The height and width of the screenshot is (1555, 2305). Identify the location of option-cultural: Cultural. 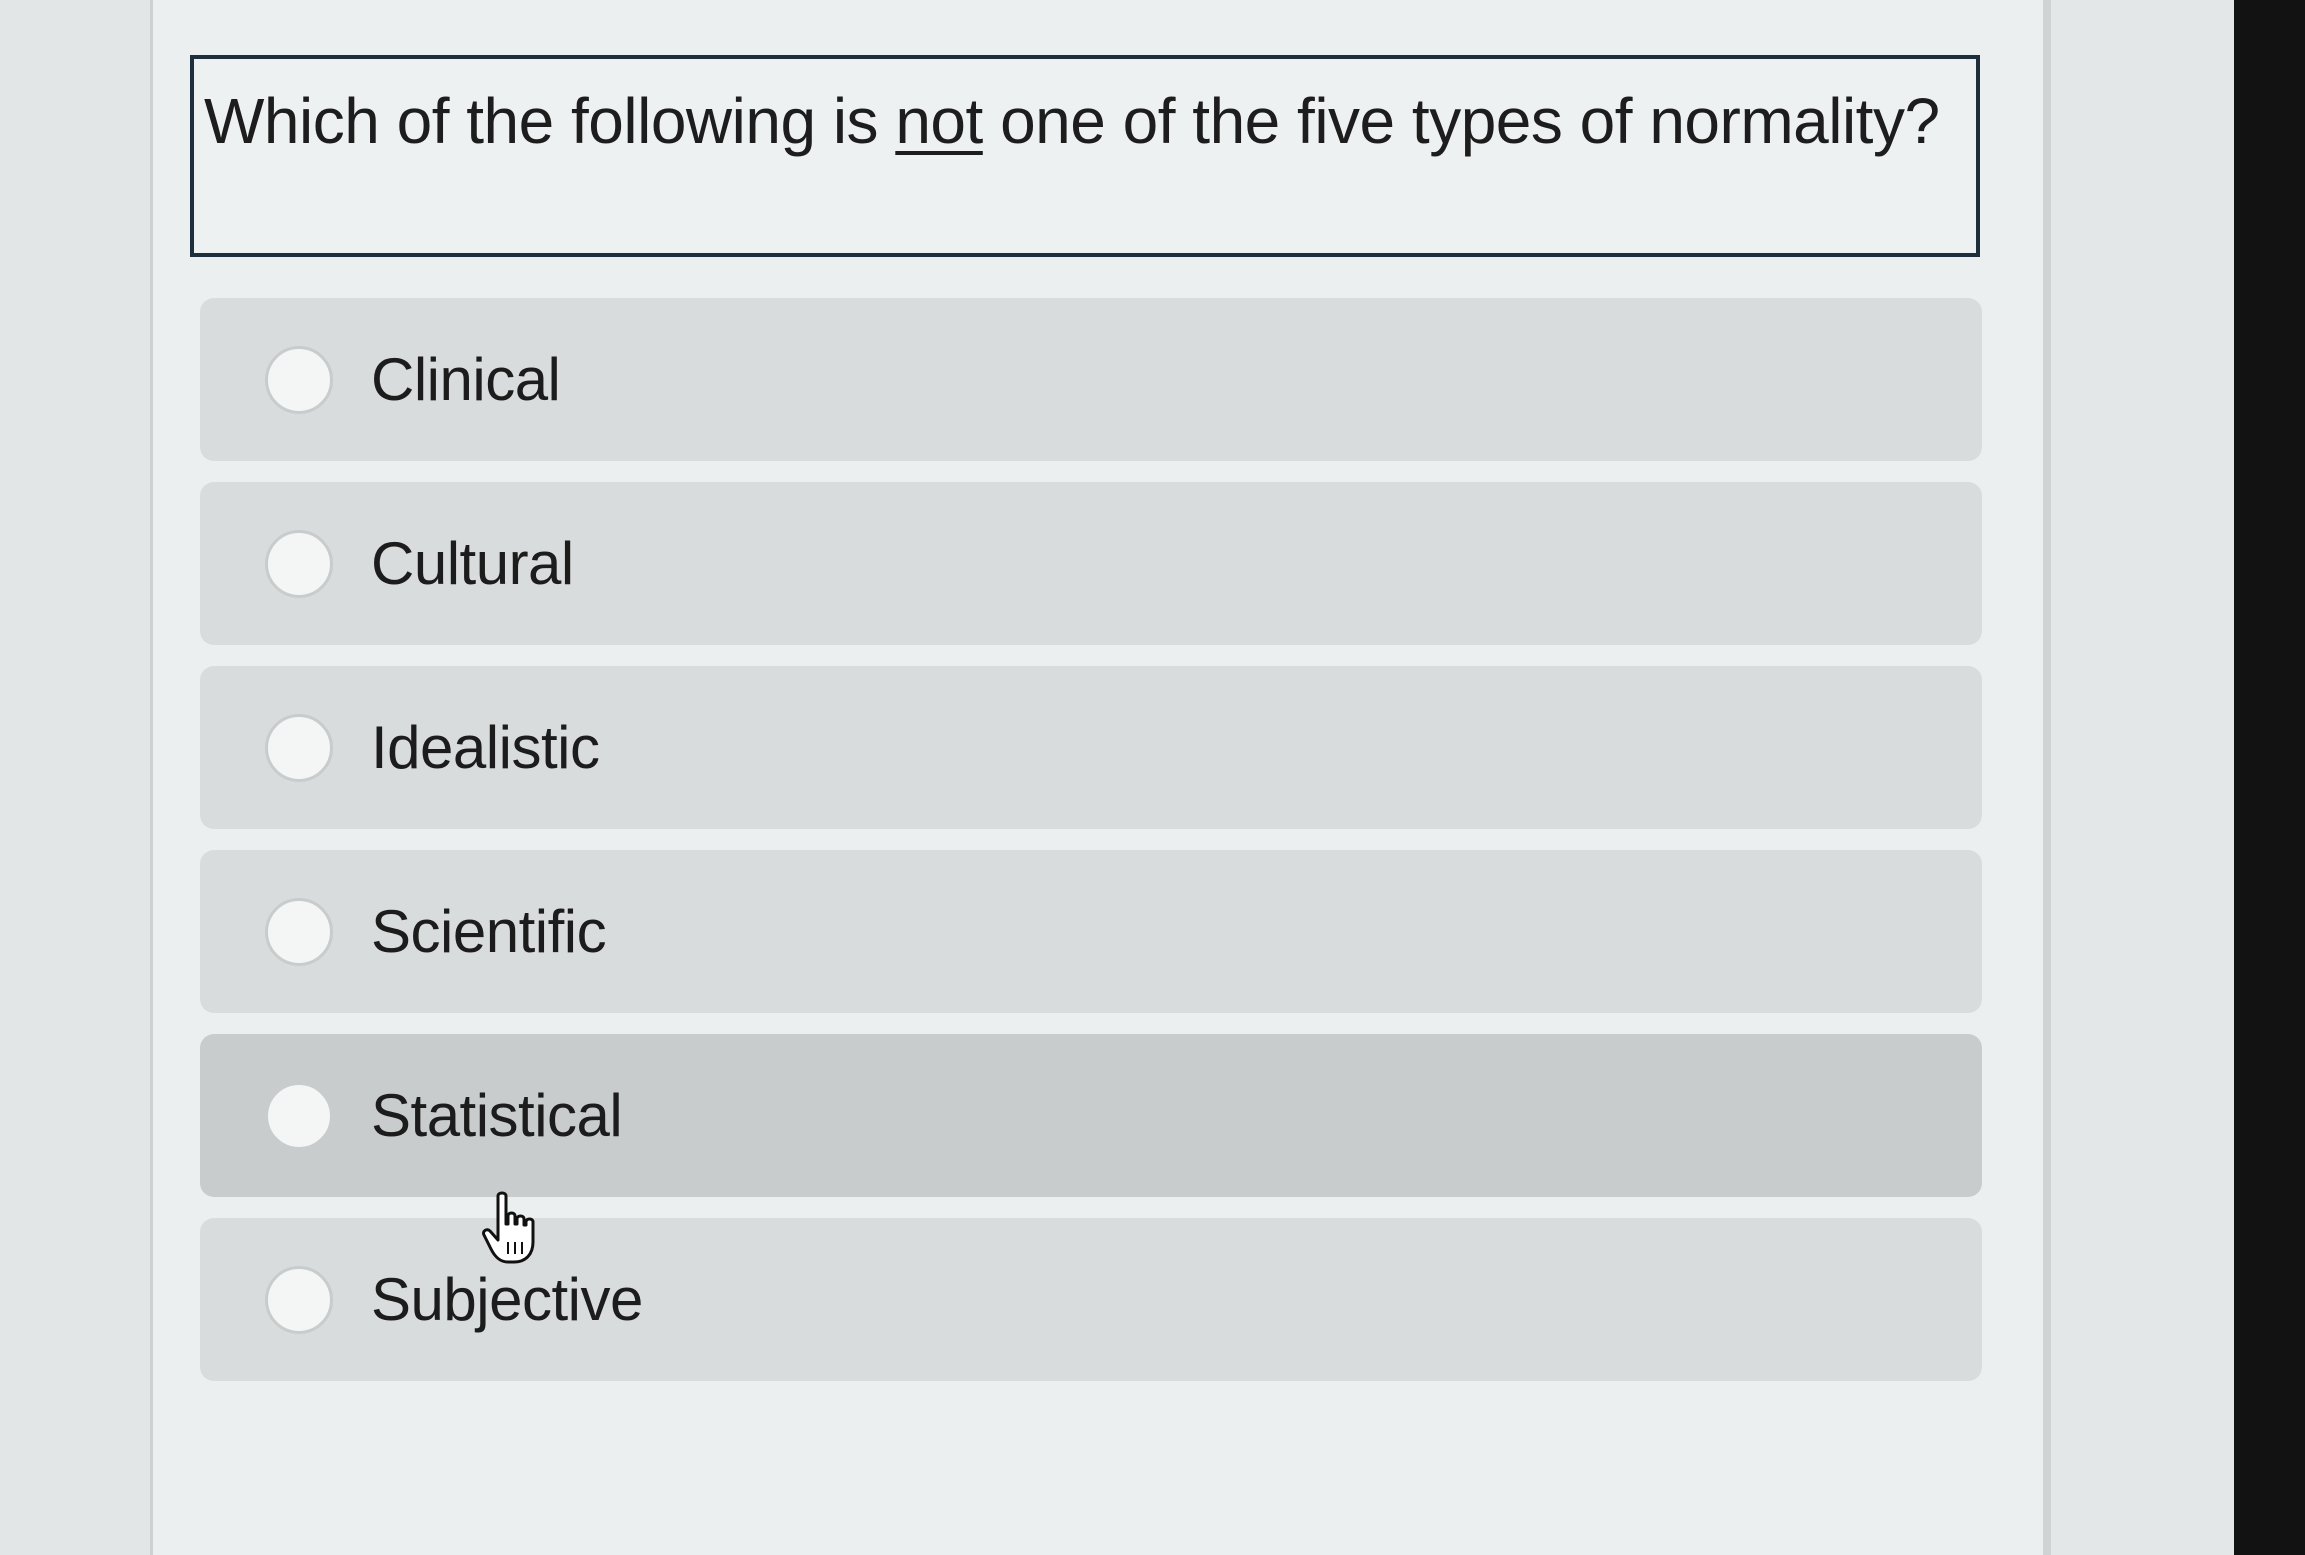
(1091, 563).